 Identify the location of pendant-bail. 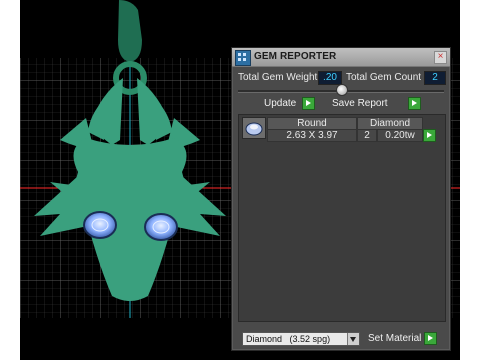
(130, 31).